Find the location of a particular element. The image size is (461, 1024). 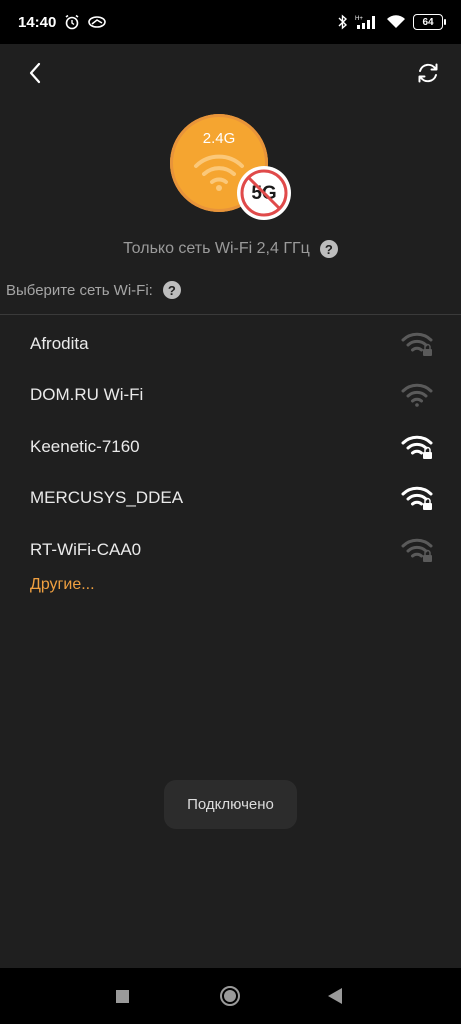

network-name: Keenetic-7160 is located at coordinates (85, 446).